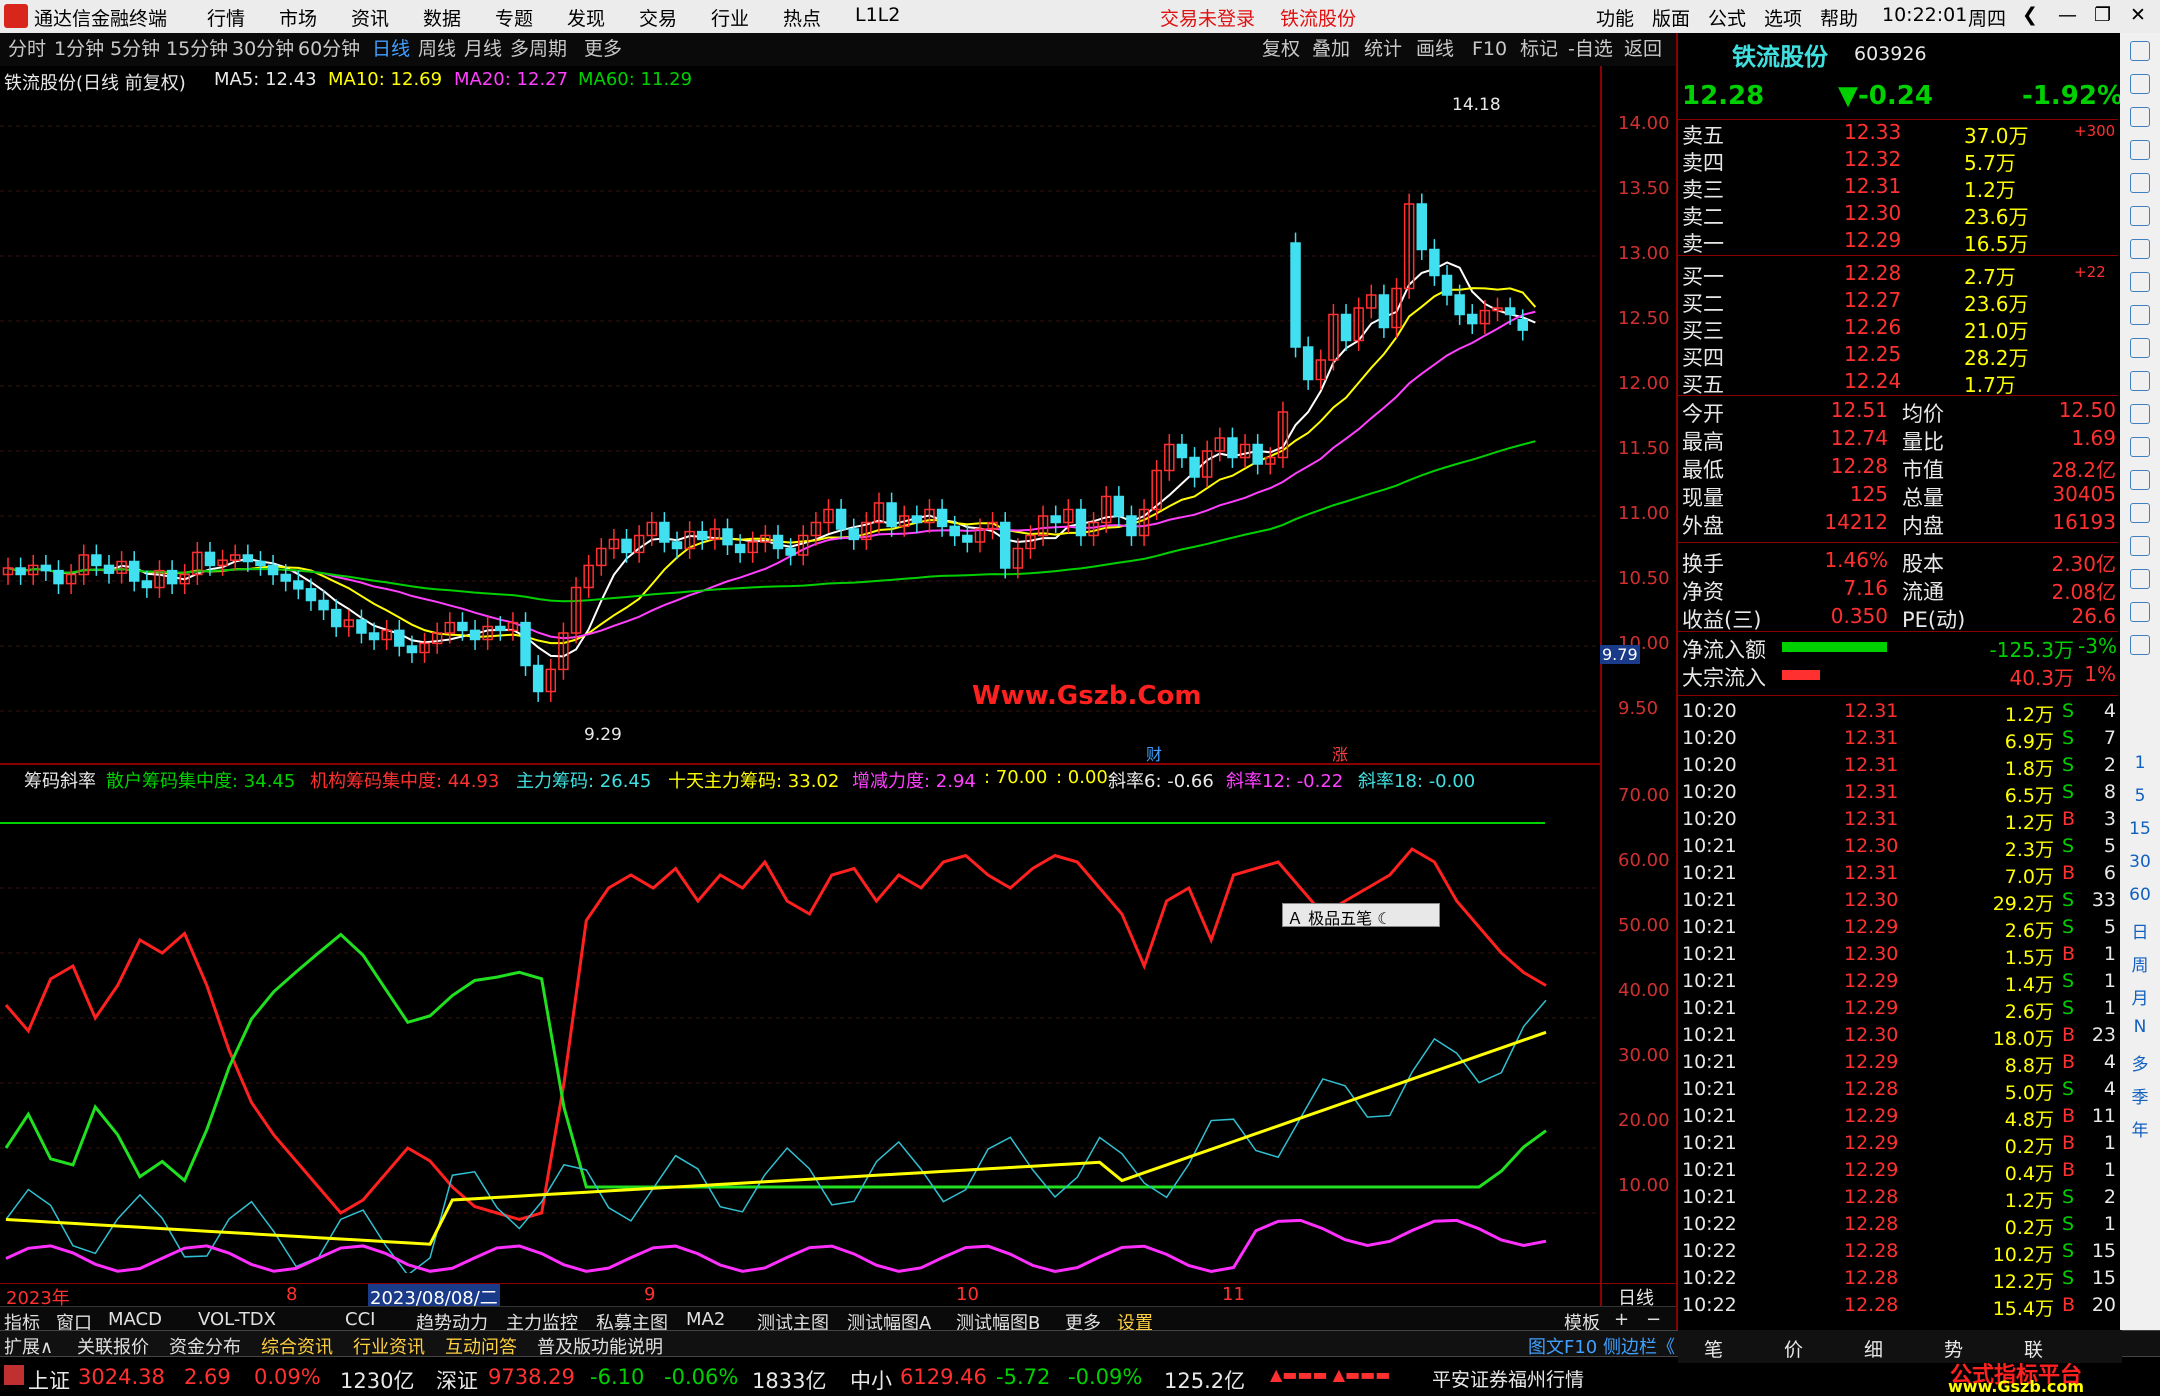 The image size is (2160, 1396). What do you see at coordinates (2140, 348) in the screenshot?
I see `doc-icon` at bounding box center [2140, 348].